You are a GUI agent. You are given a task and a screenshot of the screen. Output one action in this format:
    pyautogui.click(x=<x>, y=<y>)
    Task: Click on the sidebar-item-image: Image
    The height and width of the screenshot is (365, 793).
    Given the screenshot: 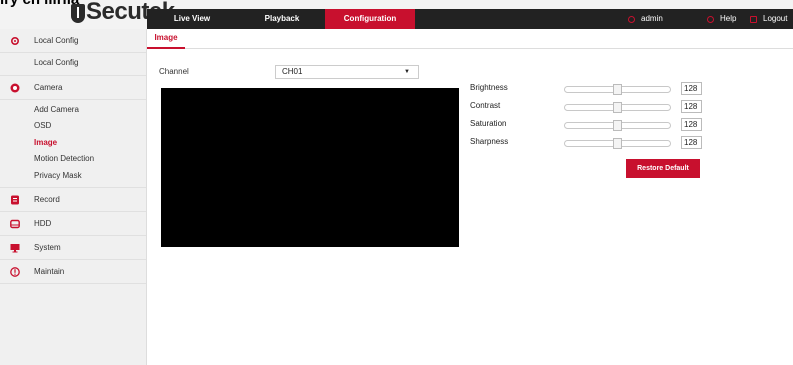 What is the action you would take?
    pyautogui.click(x=73, y=143)
    